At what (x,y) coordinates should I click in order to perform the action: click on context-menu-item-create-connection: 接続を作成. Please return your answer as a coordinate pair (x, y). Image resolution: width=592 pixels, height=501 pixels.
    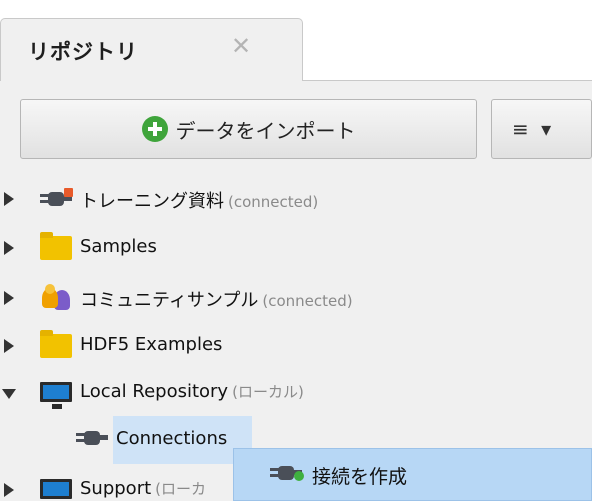
    Looking at the image, I should click on (412, 474).